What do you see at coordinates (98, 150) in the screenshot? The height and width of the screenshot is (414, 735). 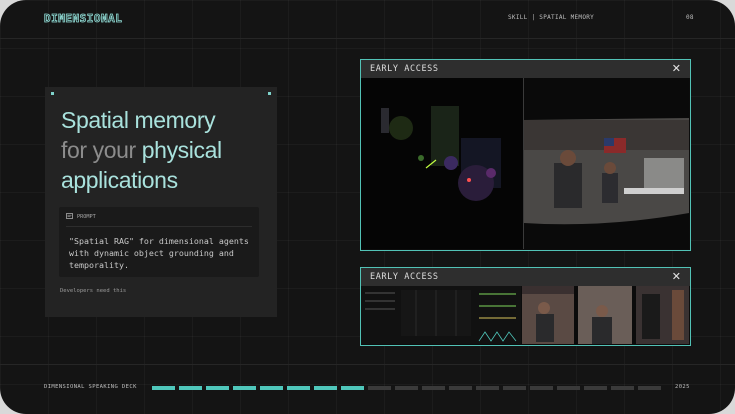 I see `title-part-2: for your` at bounding box center [98, 150].